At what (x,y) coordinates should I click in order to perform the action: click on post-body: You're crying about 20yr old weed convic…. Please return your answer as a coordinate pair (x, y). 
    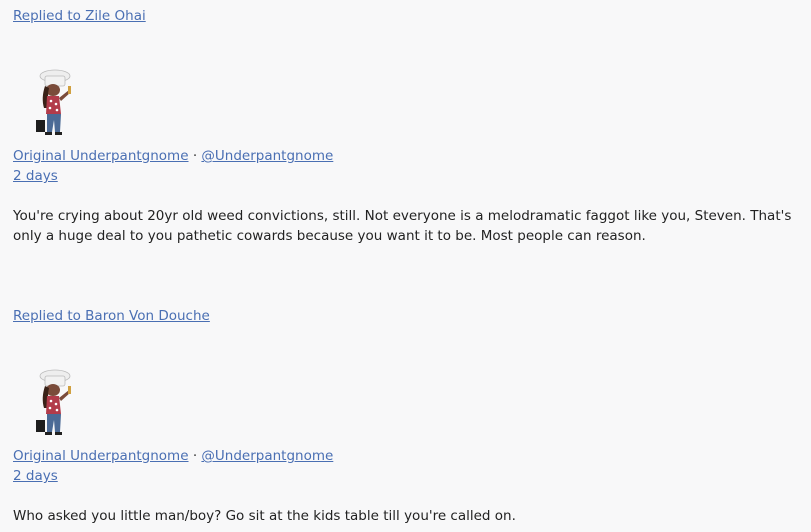
    Looking at the image, I should click on (402, 226).